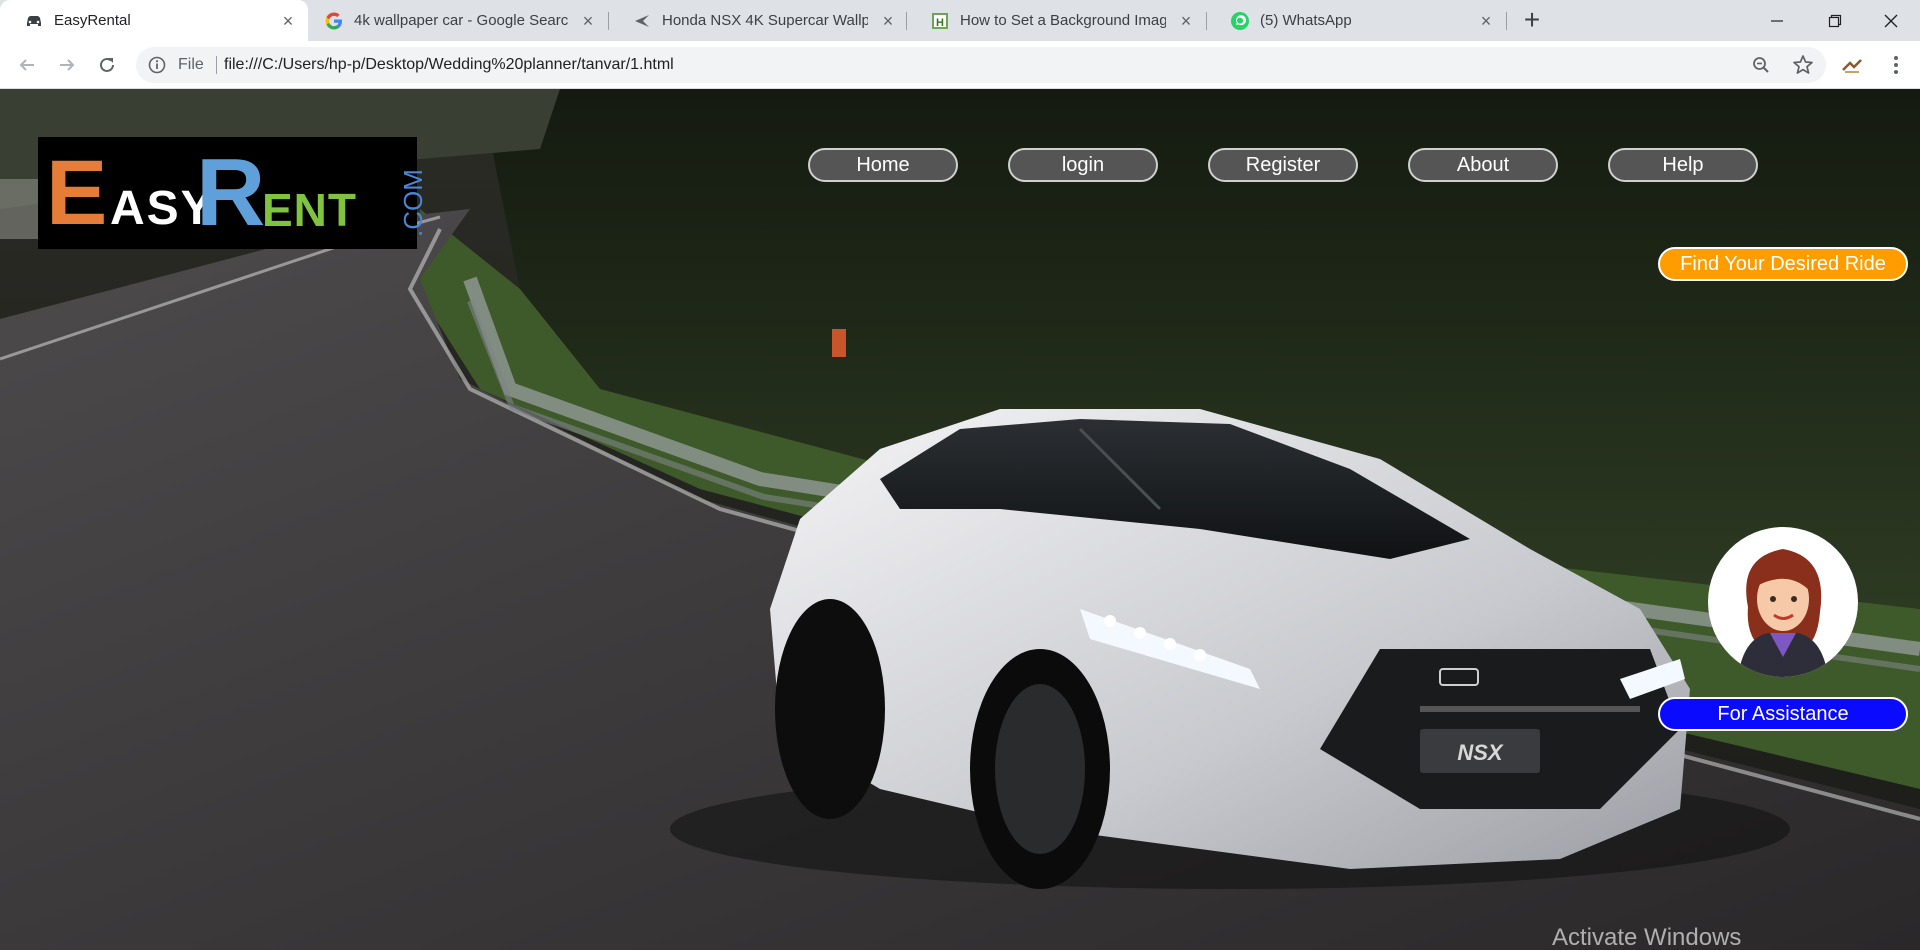  I want to click on logo-text-ent: ENT, so click(309, 210).